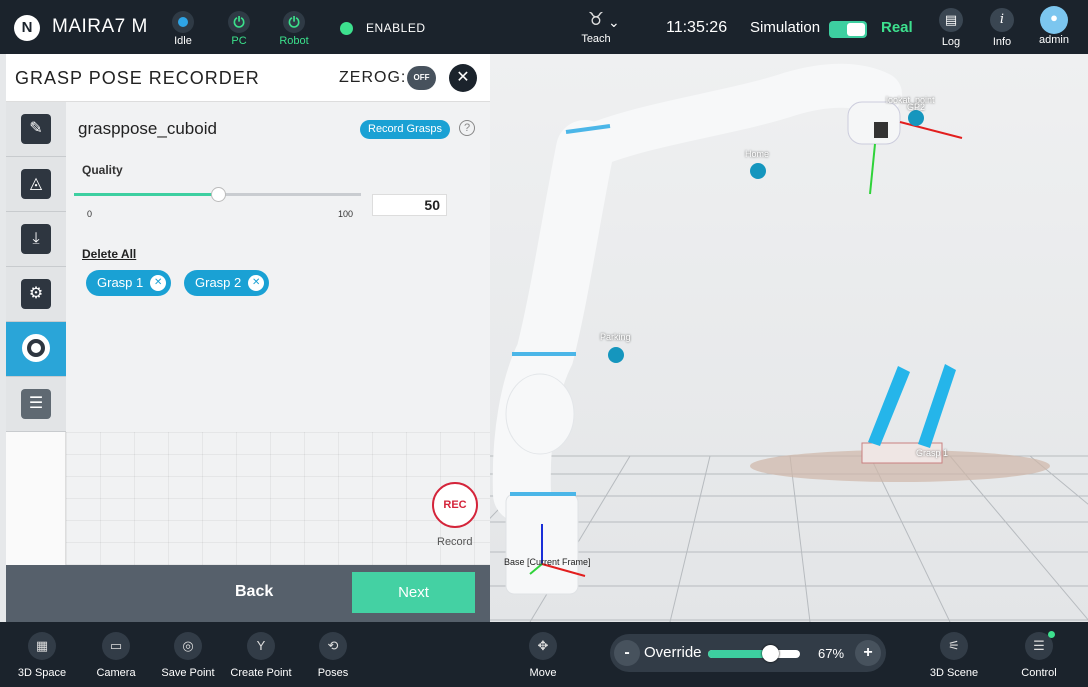 The height and width of the screenshot is (687, 1088). Describe the element at coordinates (409, 205) in the screenshot. I see `quality-value-input: 50` at that location.